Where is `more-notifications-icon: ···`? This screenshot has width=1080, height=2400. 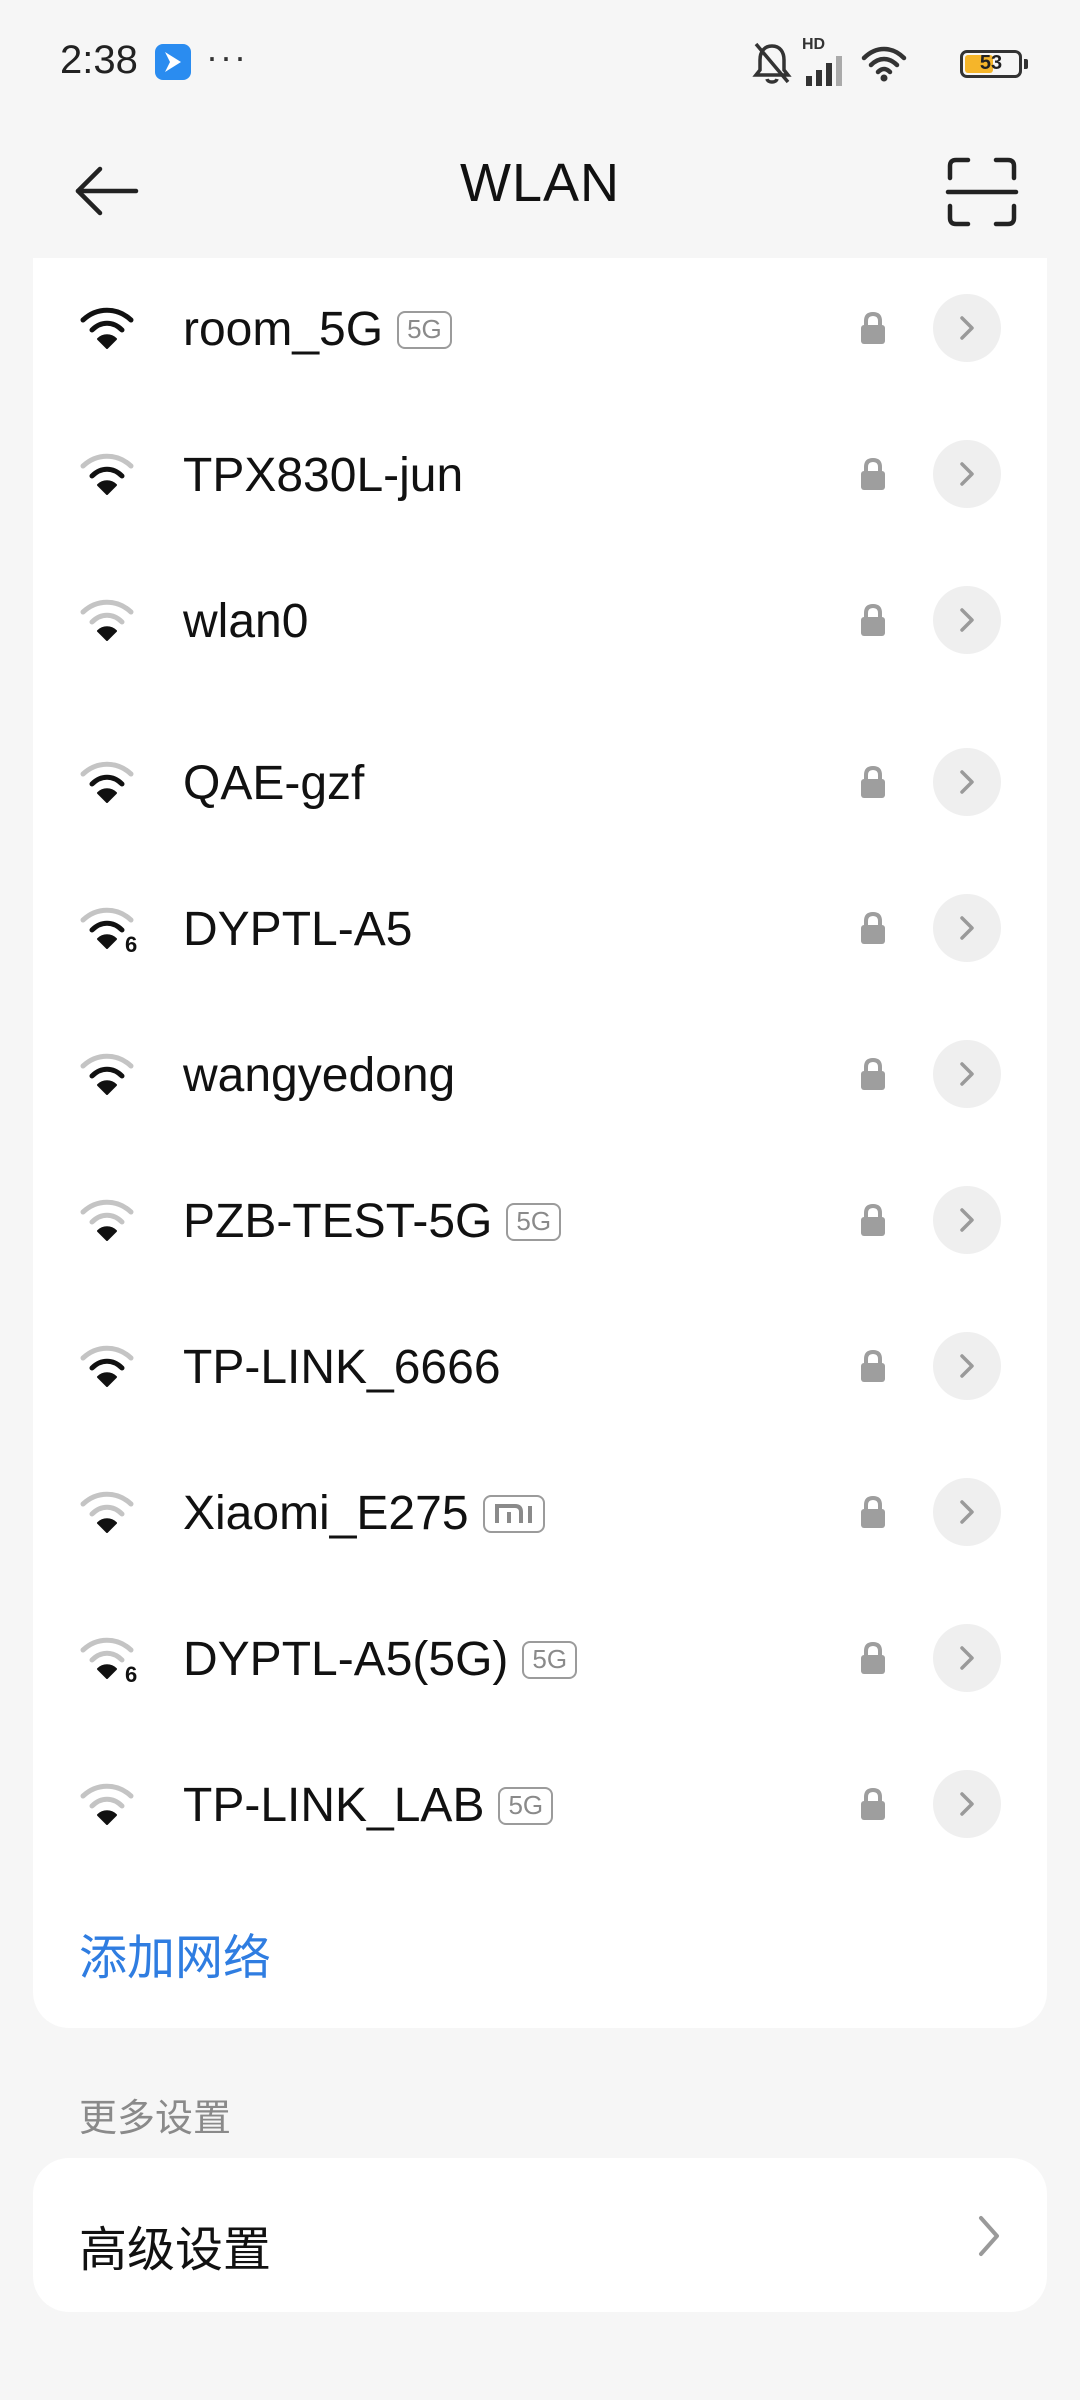
more-notifications-icon: ··· is located at coordinates (227, 56).